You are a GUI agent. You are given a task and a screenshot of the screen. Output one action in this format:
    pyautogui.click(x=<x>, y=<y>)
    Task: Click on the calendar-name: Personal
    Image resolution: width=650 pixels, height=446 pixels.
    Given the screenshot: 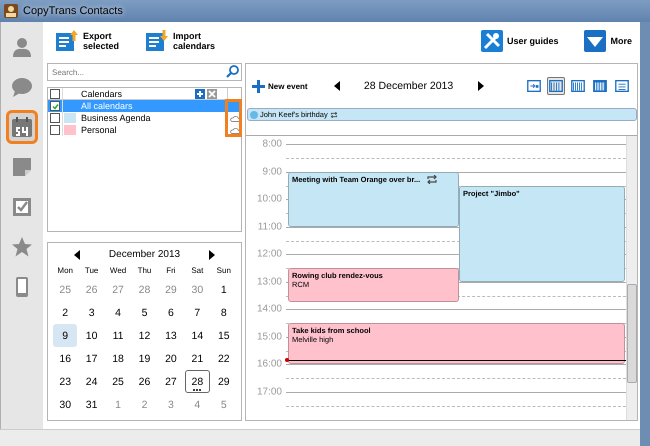 What is the action you would take?
    pyautogui.click(x=99, y=130)
    